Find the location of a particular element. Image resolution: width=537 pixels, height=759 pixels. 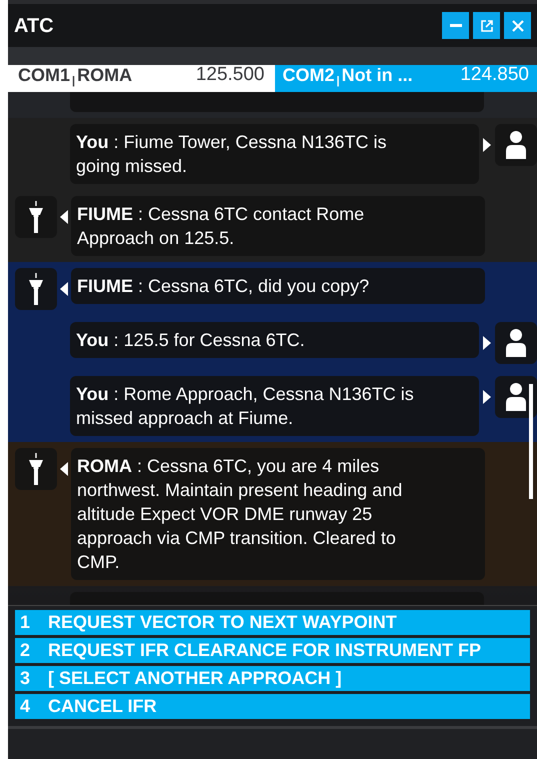

message-bubble: You : Rome Approach, Cessna N136TC is missed approach at Fiume. is located at coordinates (274, 406).